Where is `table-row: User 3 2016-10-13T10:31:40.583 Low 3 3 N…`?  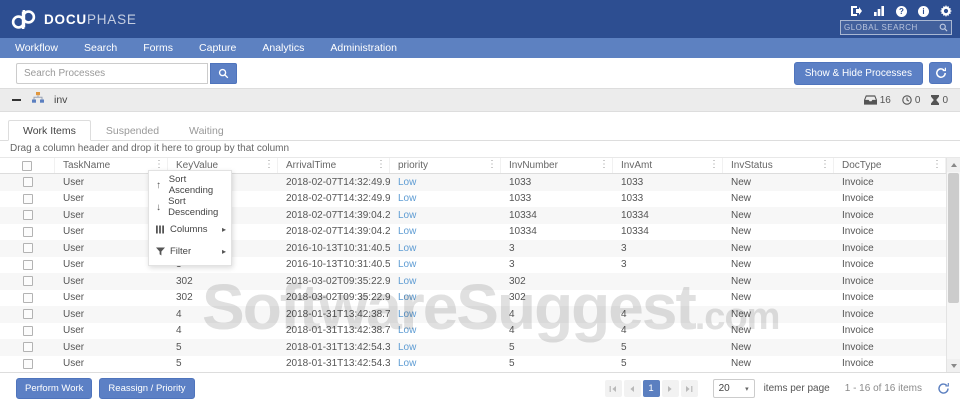
table-row: User 3 2016-10-13T10:31:40.583 Low 3 3 N… is located at coordinates (473, 265).